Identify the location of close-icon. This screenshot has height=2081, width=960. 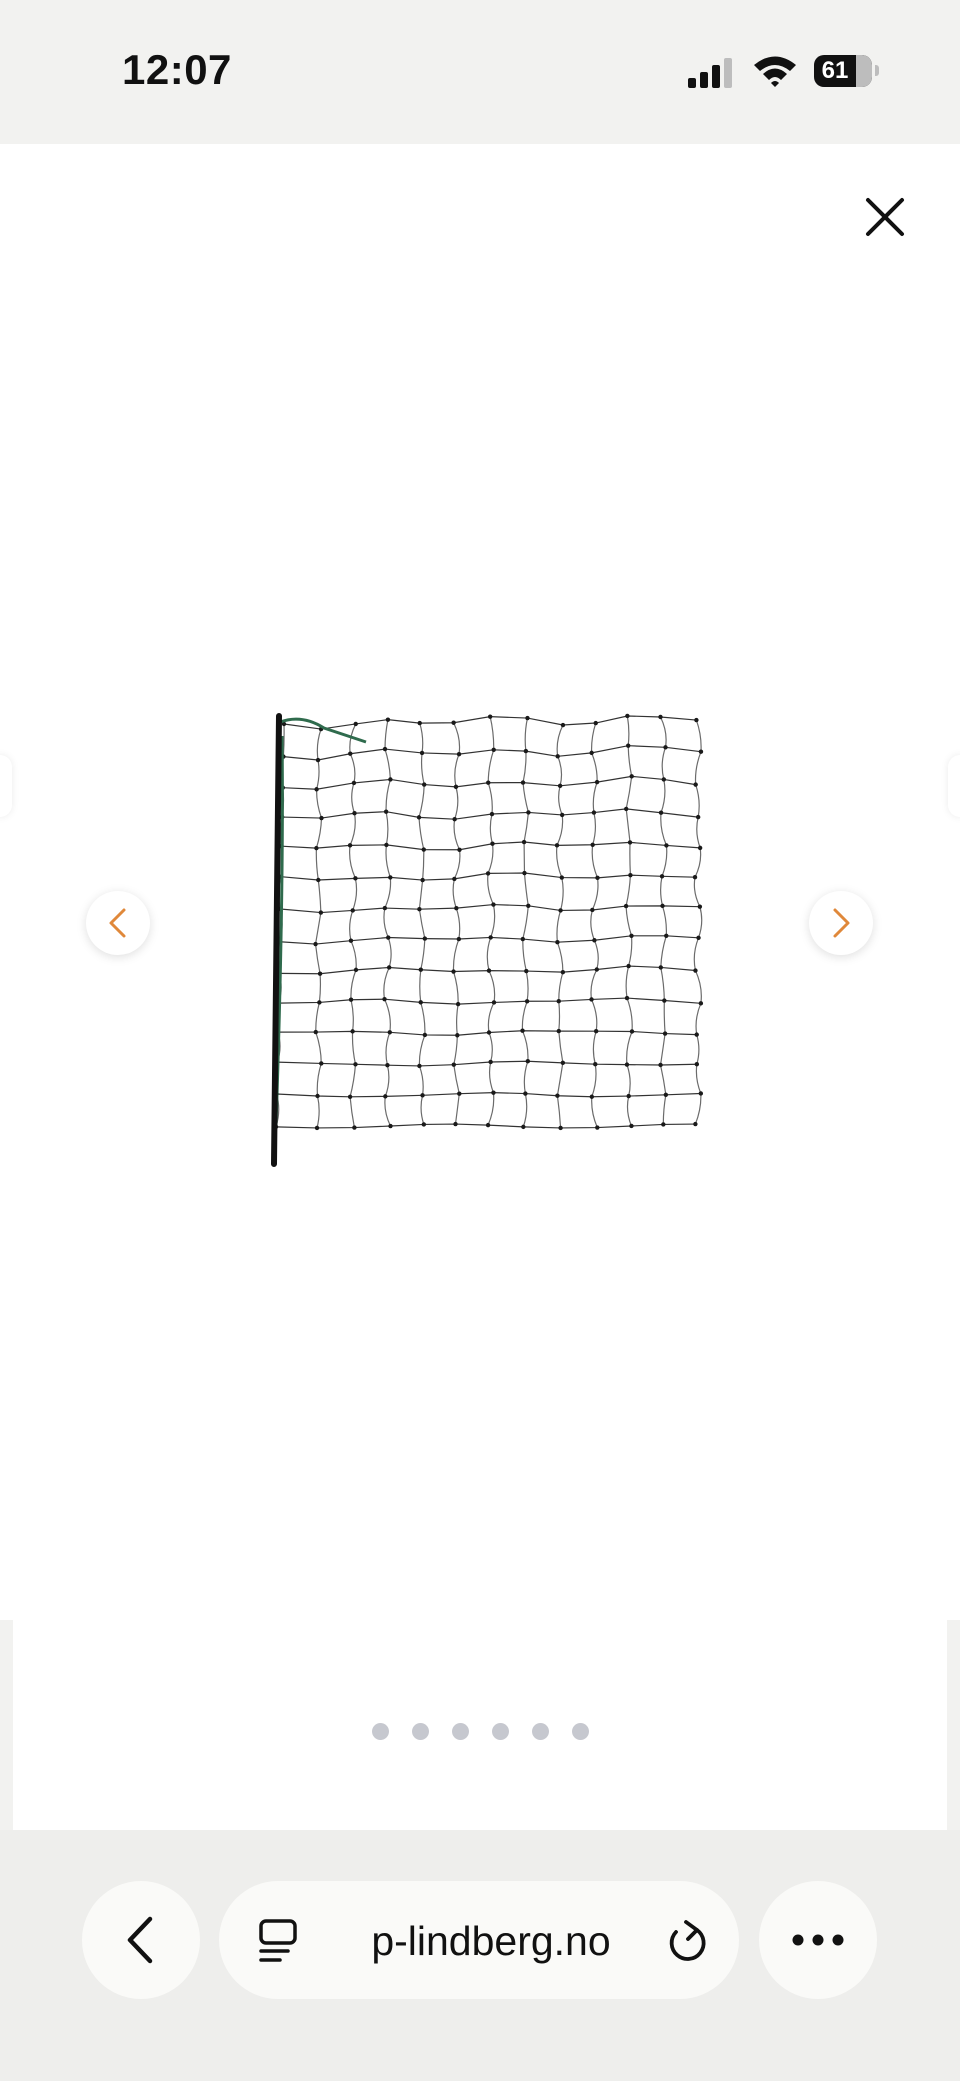
(885, 217).